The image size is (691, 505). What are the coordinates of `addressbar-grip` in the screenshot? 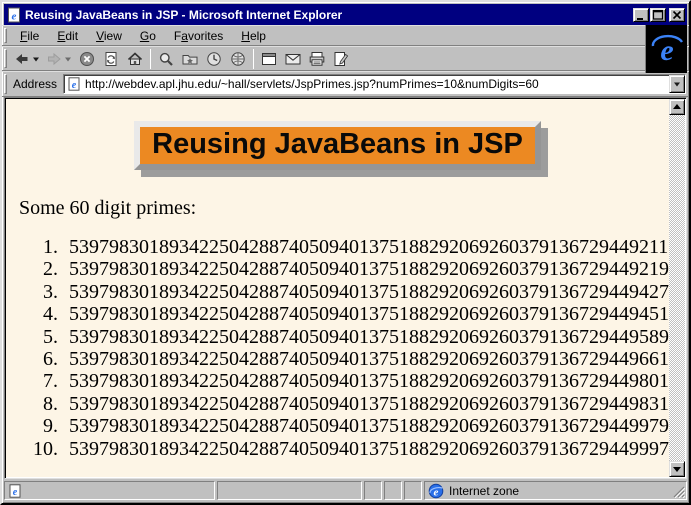 It's located at (5, 84).